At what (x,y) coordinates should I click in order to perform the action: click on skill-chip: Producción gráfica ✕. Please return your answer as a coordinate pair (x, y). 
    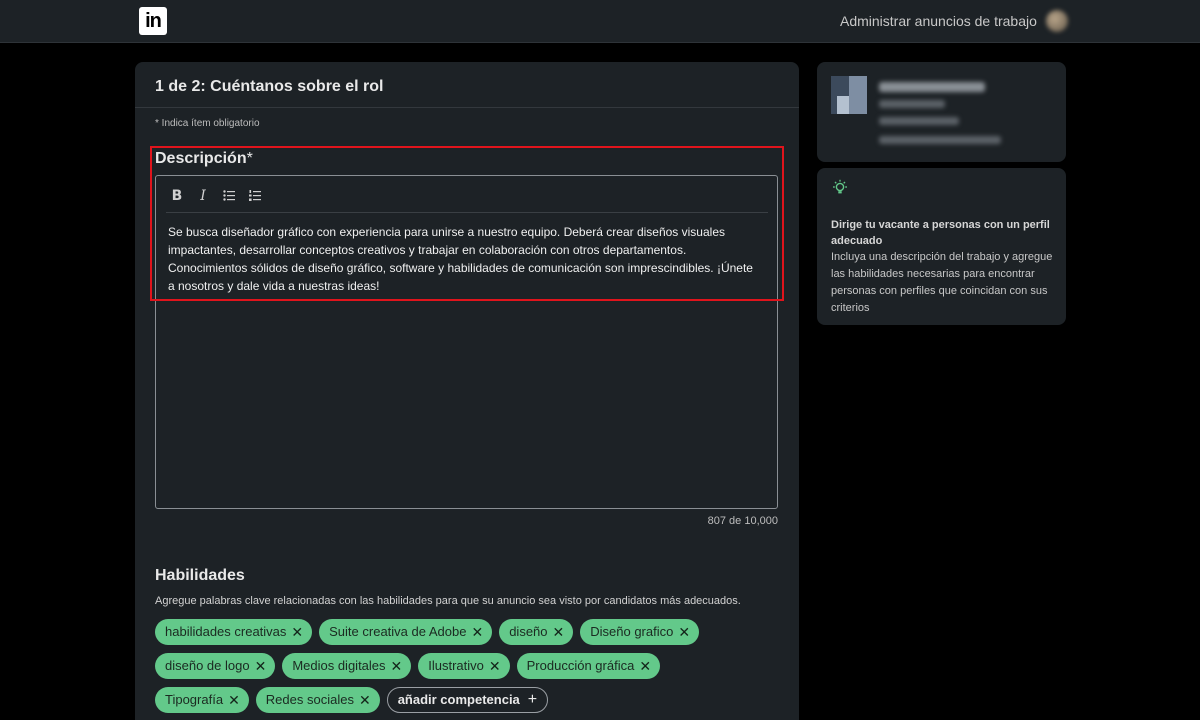
    Looking at the image, I should click on (588, 666).